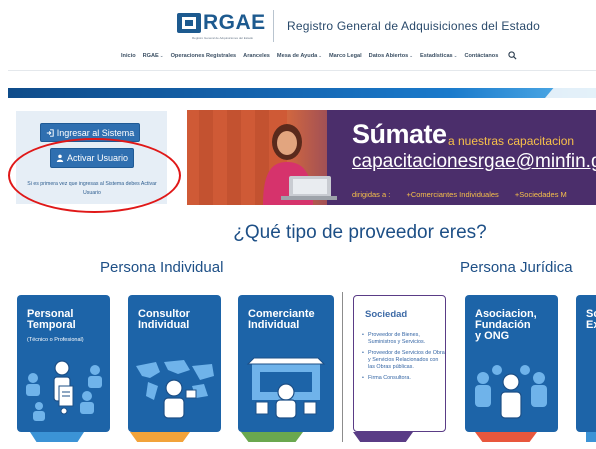 The height and width of the screenshot is (449, 596). I want to click on ingresar-label: Ingresar al Sistema, so click(95, 132).